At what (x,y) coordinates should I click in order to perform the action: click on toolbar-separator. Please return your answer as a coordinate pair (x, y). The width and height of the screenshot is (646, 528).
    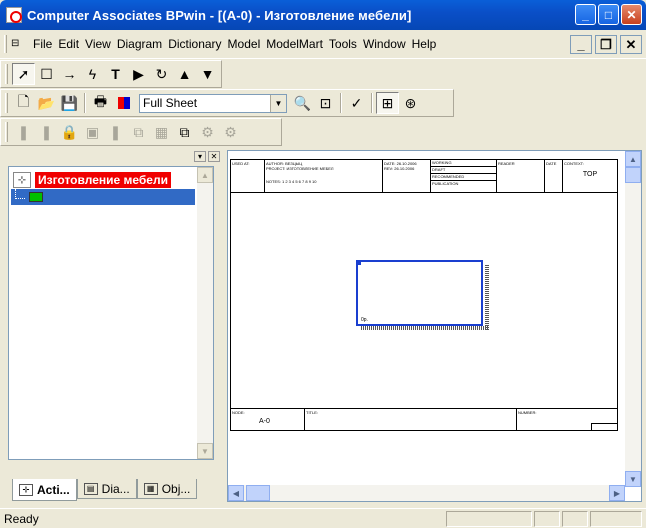
    Looking at the image, I should click on (341, 103).